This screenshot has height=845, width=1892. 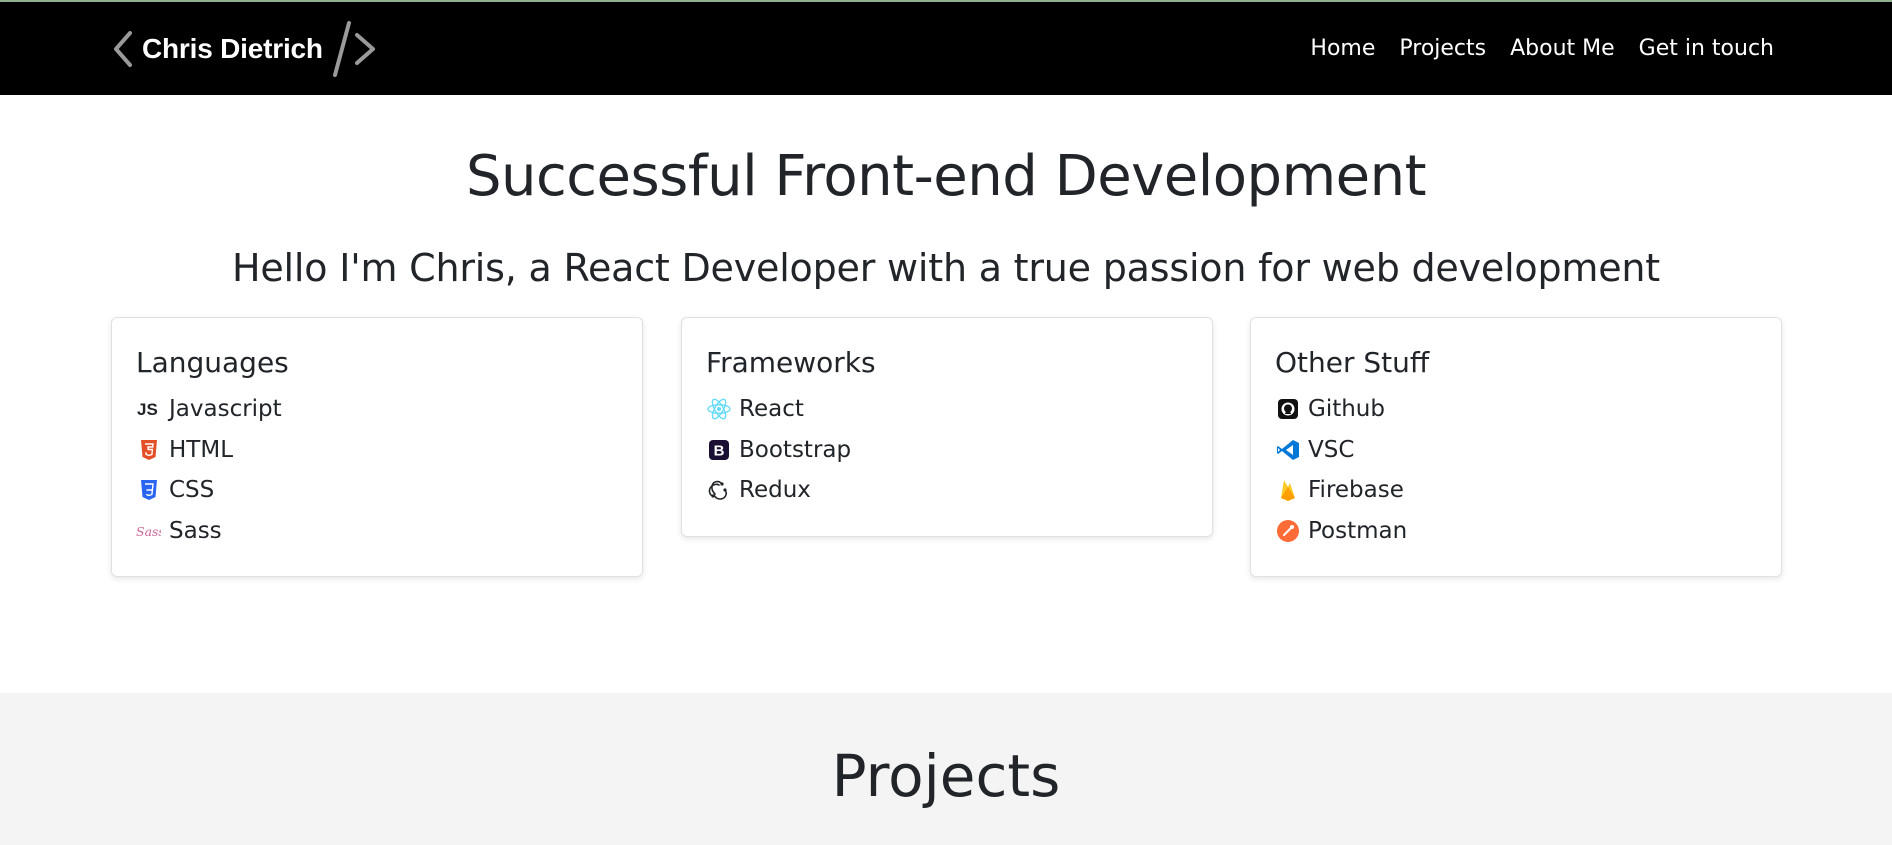 What do you see at coordinates (377, 450) in the screenshot?
I see `list-item: HTML` at bounding box center [377, 450].